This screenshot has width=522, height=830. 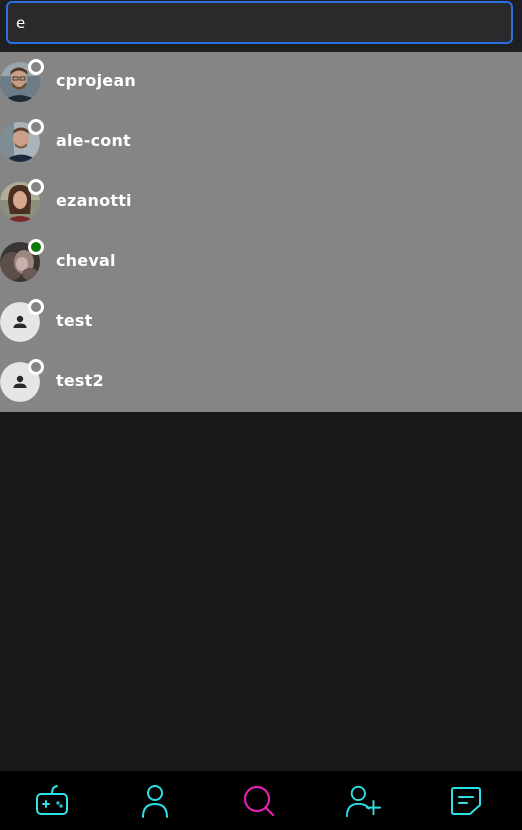 I want to click on list-item: test2, so click(x=261, y=382).